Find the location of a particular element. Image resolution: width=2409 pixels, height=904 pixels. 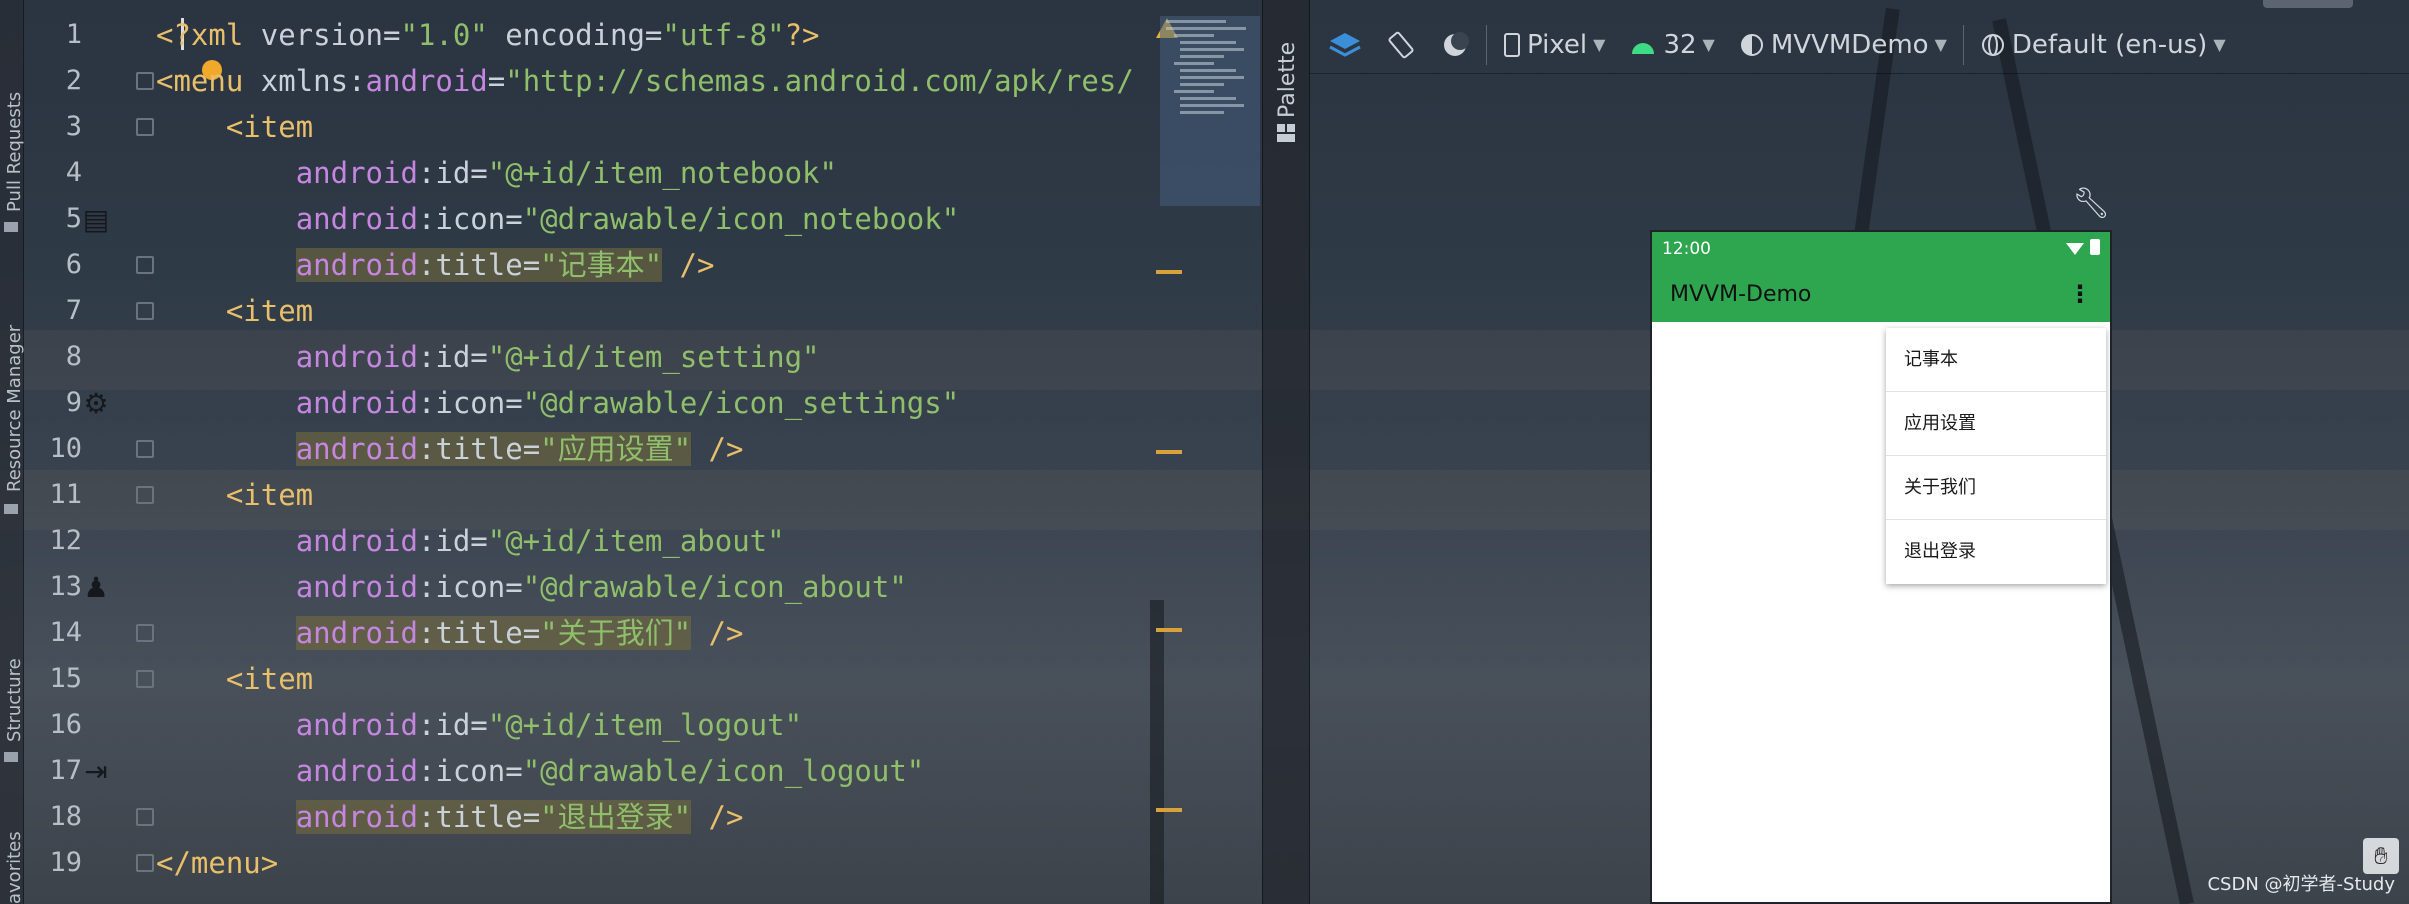

code-token: "@+id/item_about" is located at coordinates (636, 541).